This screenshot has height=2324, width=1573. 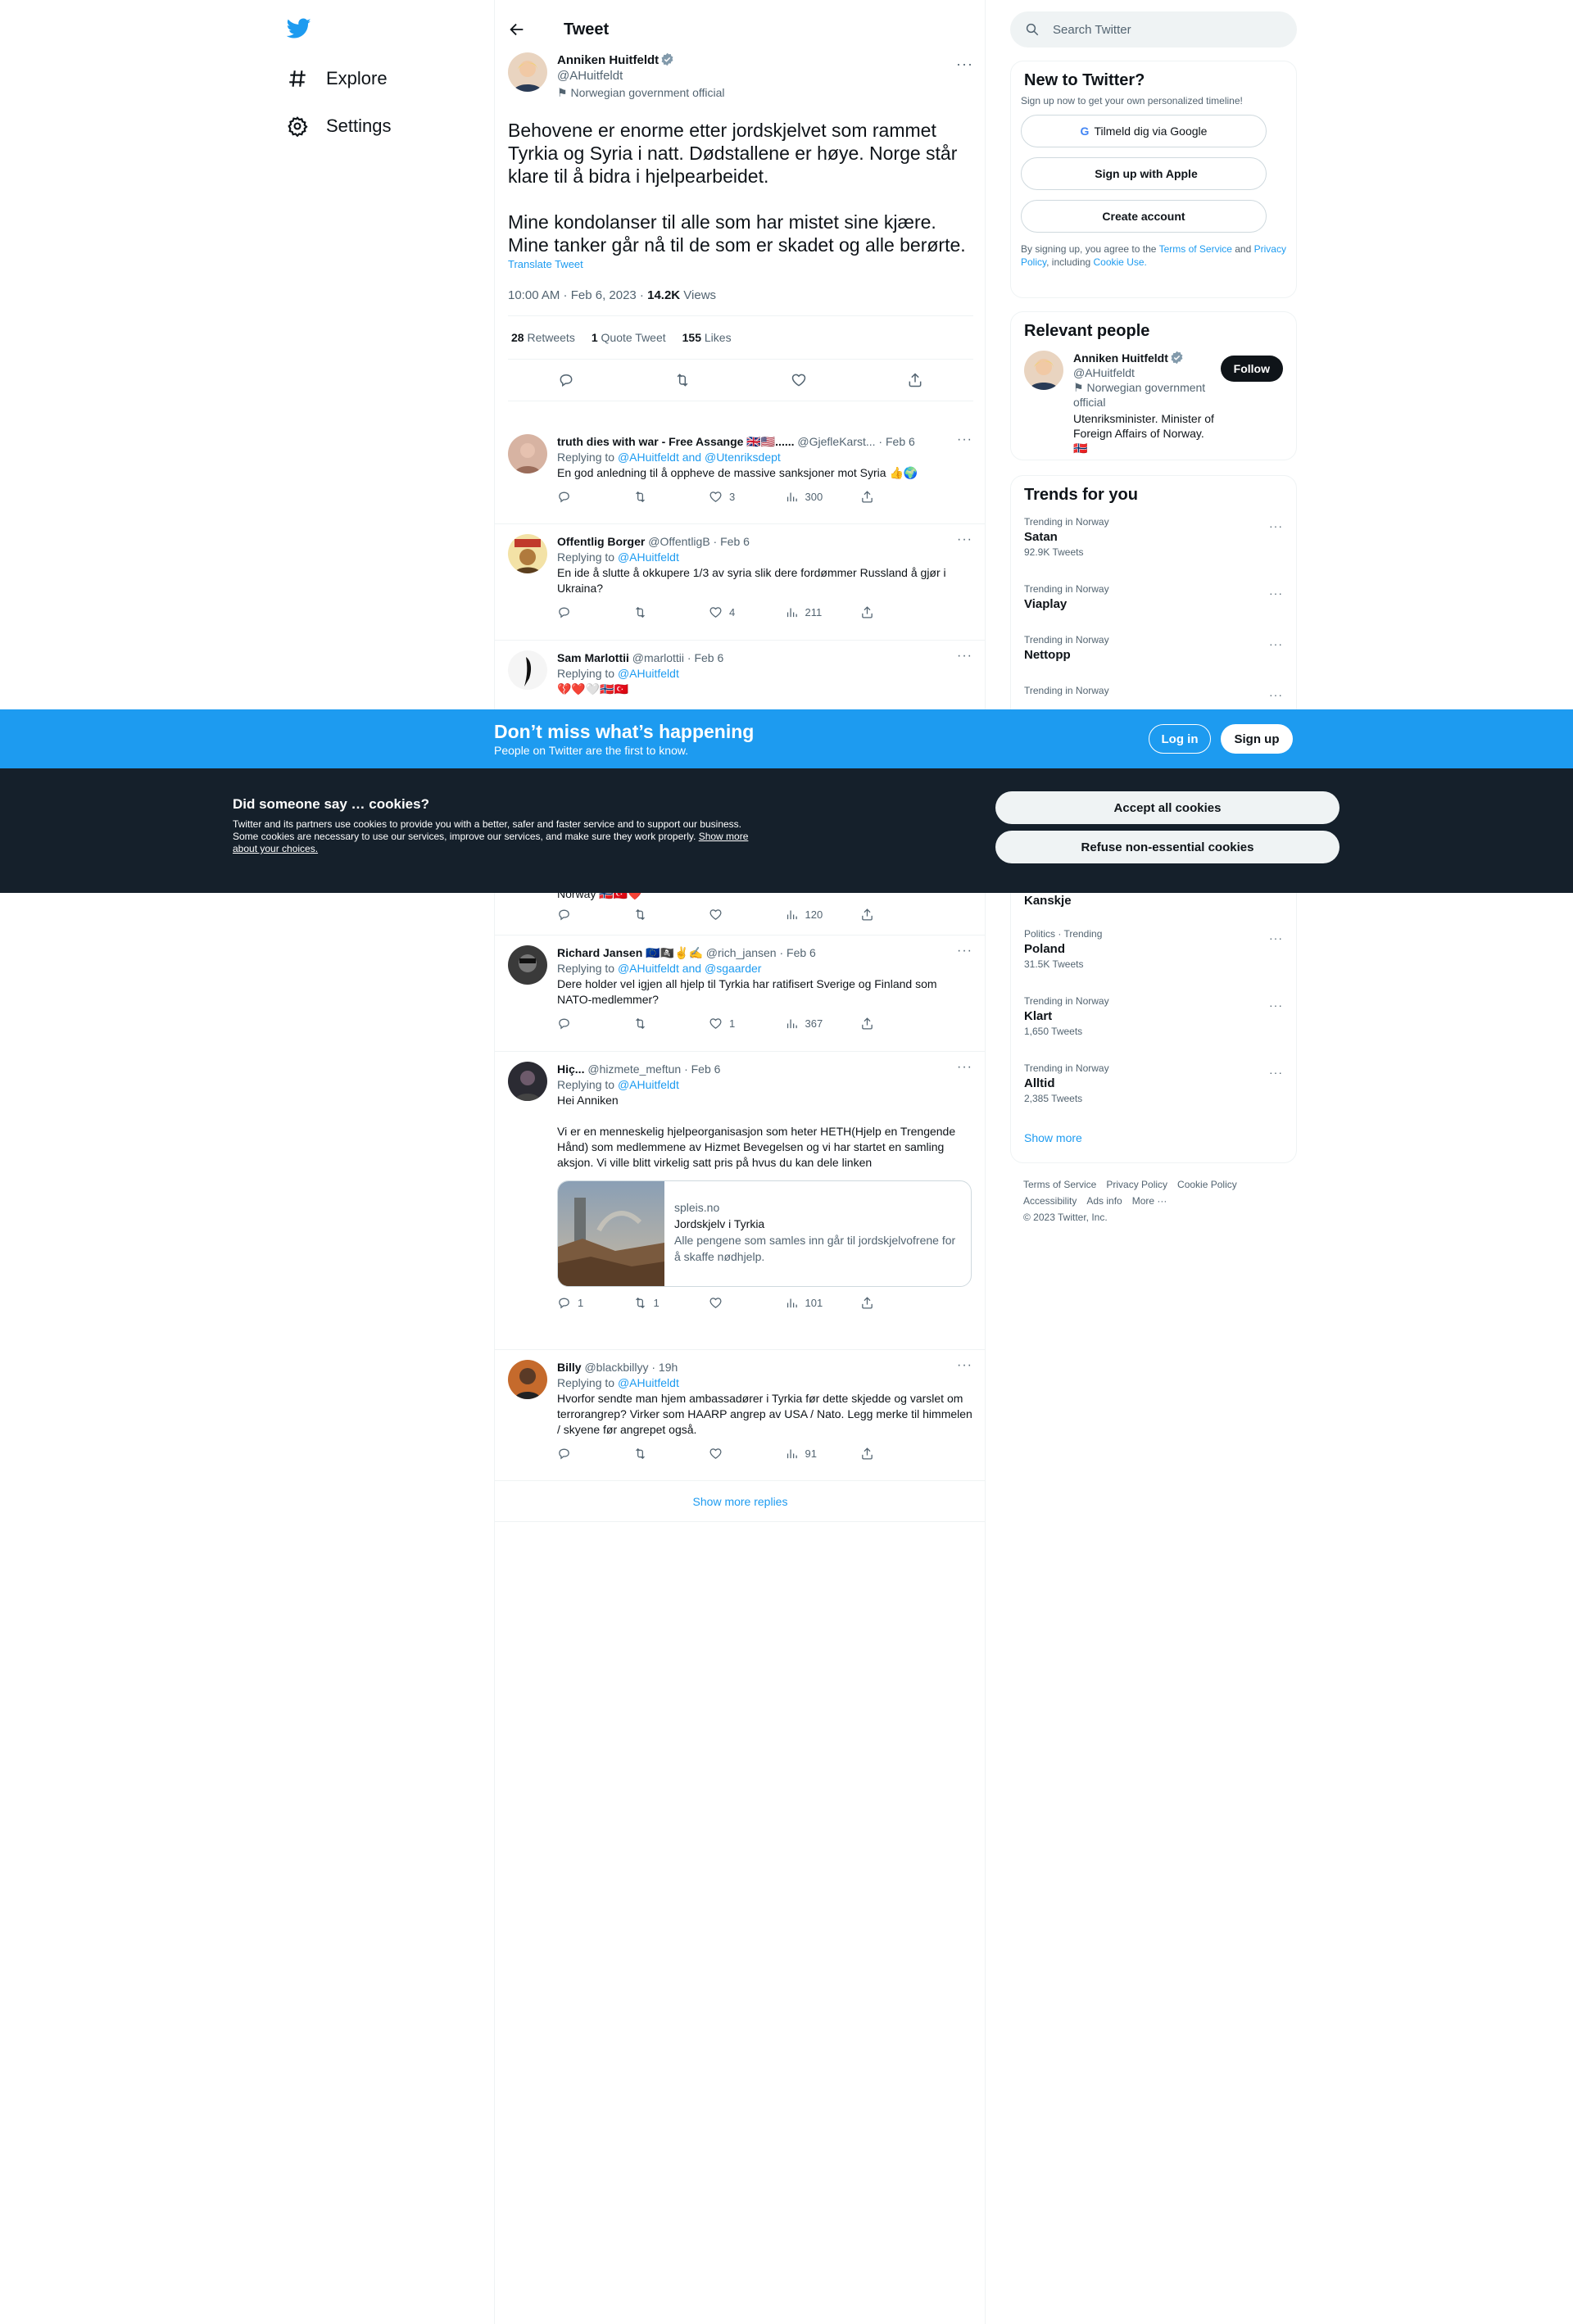 What do you see at coordinates (517, 29) in the screenshot?
I see `back-arrow-icon` at bounding box center [517, 29].